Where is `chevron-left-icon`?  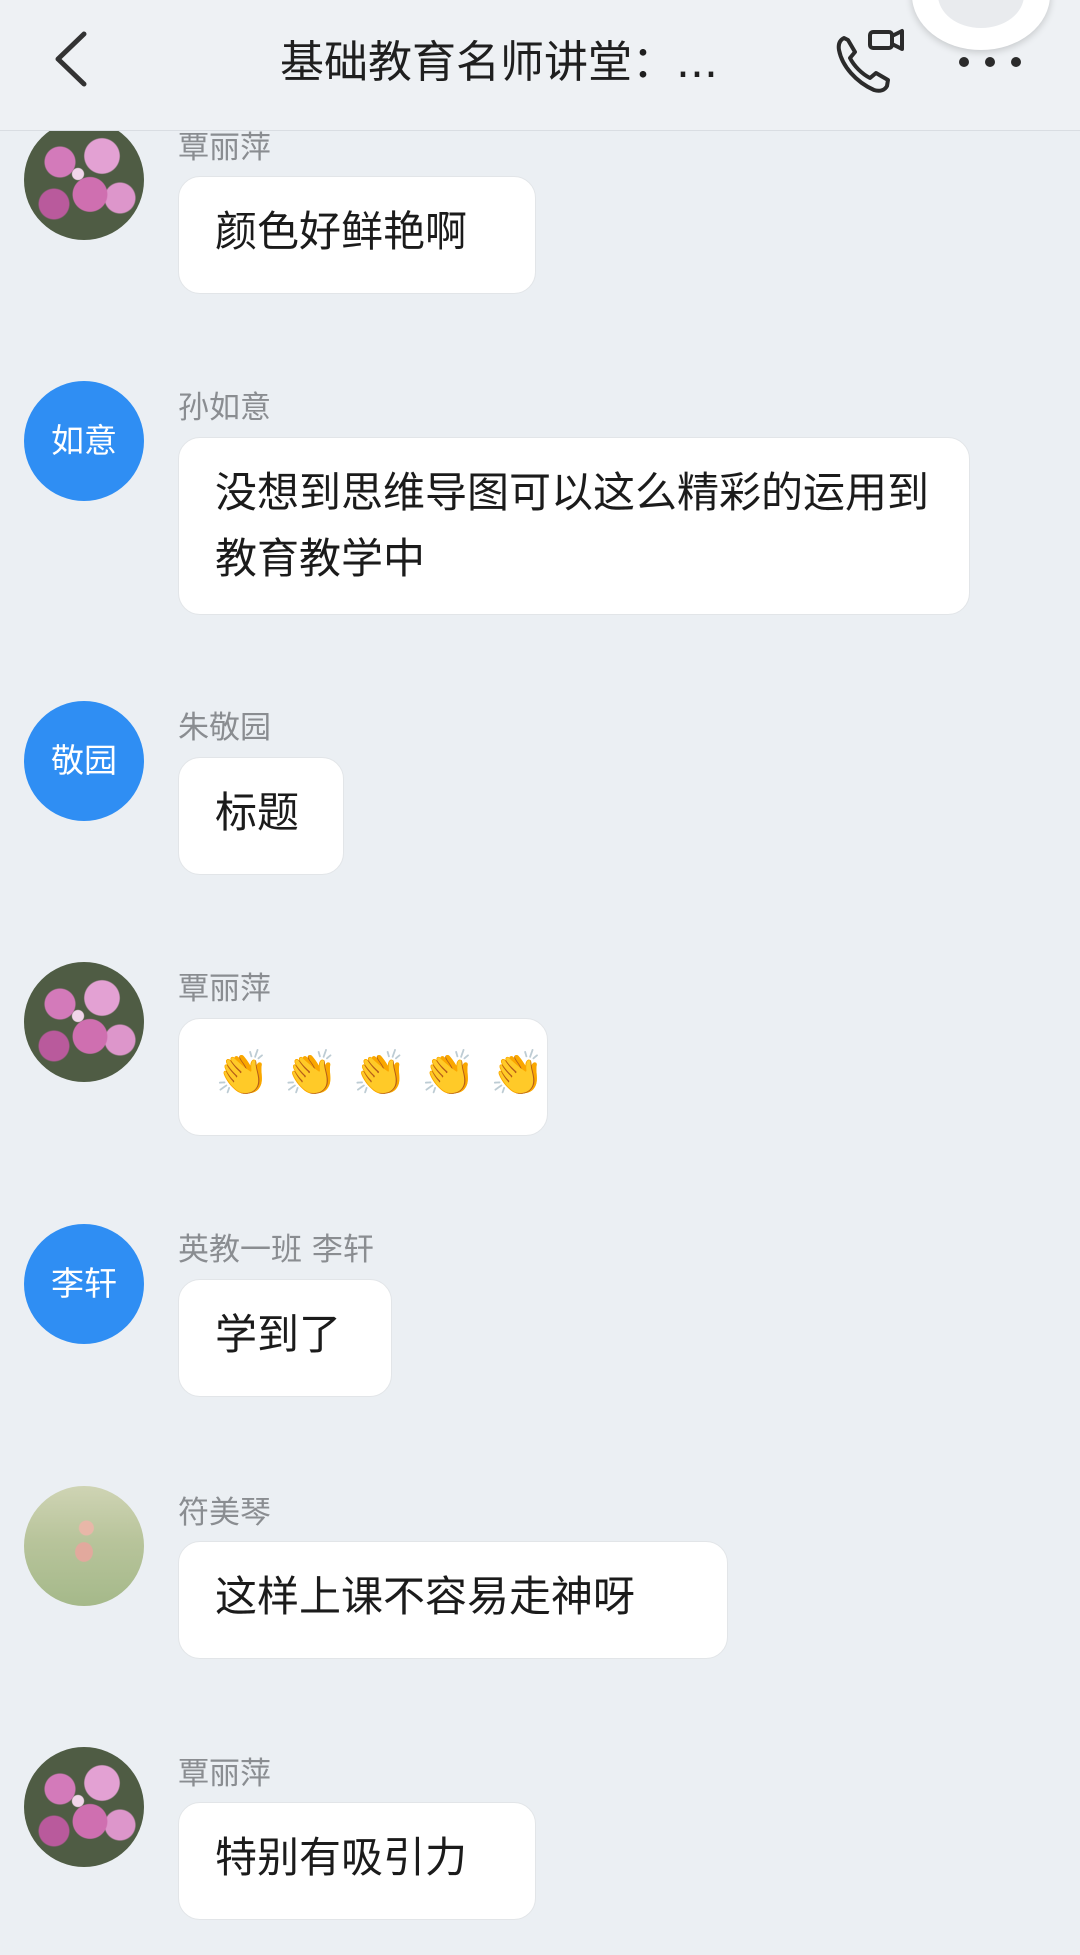
chevron-left-icon is located at coordinates (71, 59).